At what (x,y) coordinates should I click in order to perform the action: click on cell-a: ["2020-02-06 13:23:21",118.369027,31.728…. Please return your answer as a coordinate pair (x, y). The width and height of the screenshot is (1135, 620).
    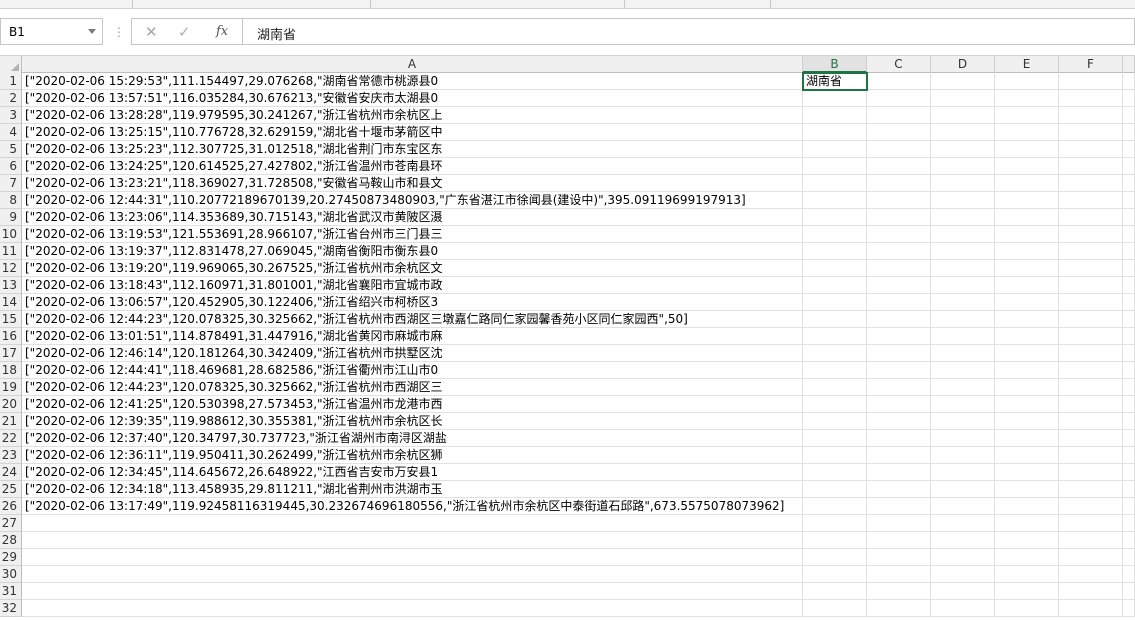
    Looking at the image, I should click on (412, 183).